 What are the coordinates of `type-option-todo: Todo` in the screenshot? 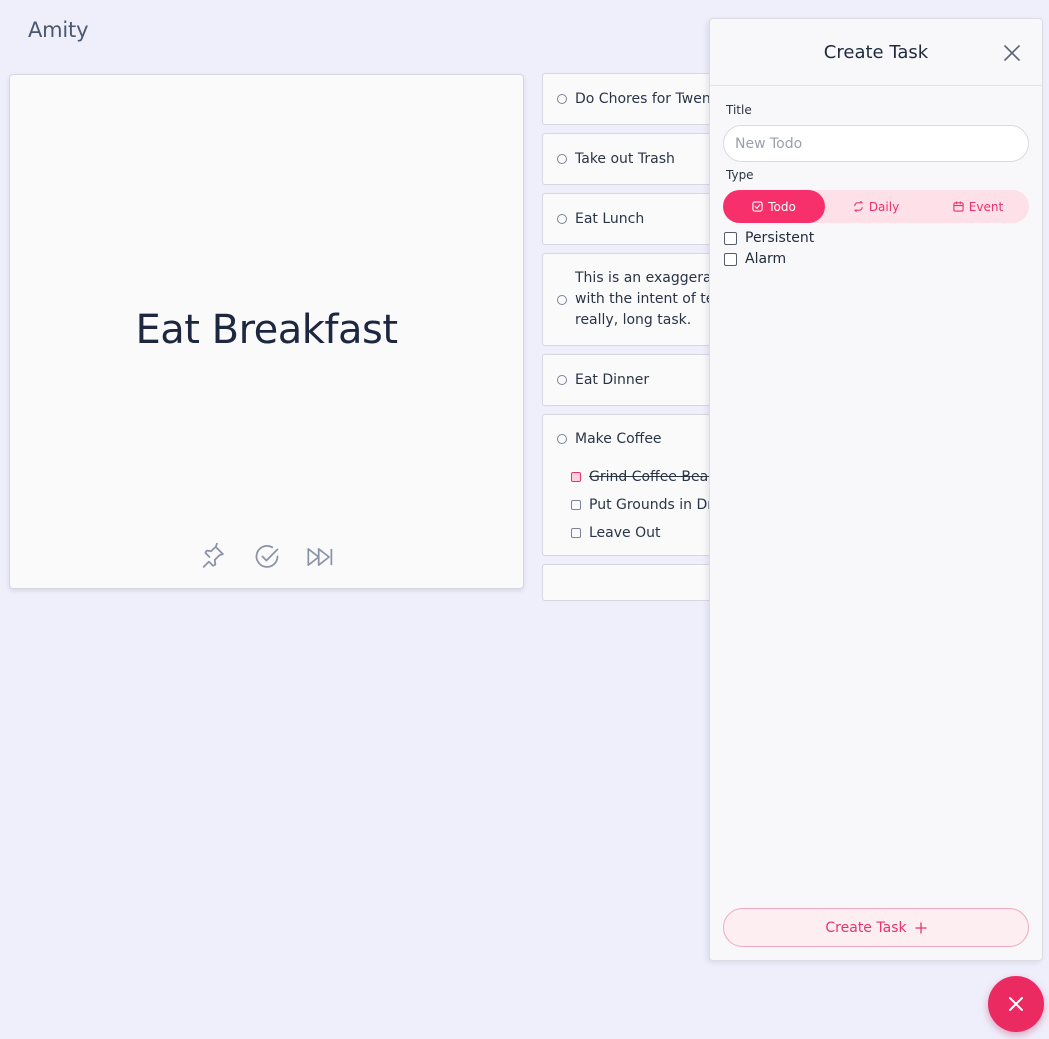 It's located at (774, 206).